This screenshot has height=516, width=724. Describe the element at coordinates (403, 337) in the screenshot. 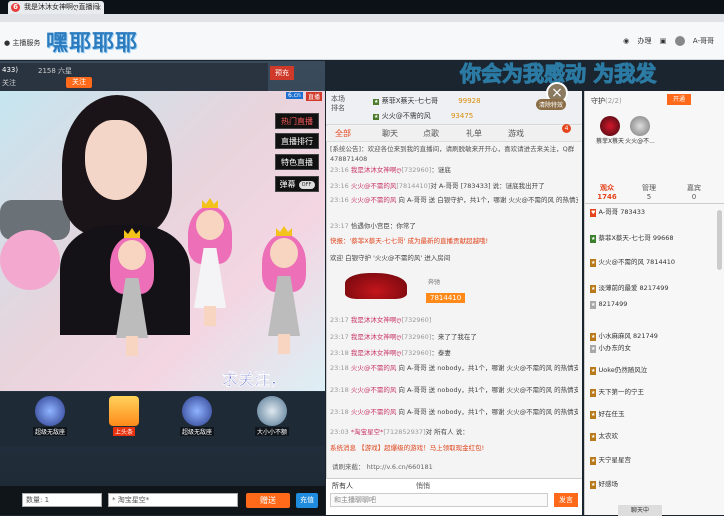

I see `chat-message: 23:17 我是沐沐女神啊ღ[732960]：来了了我在了` at that location.